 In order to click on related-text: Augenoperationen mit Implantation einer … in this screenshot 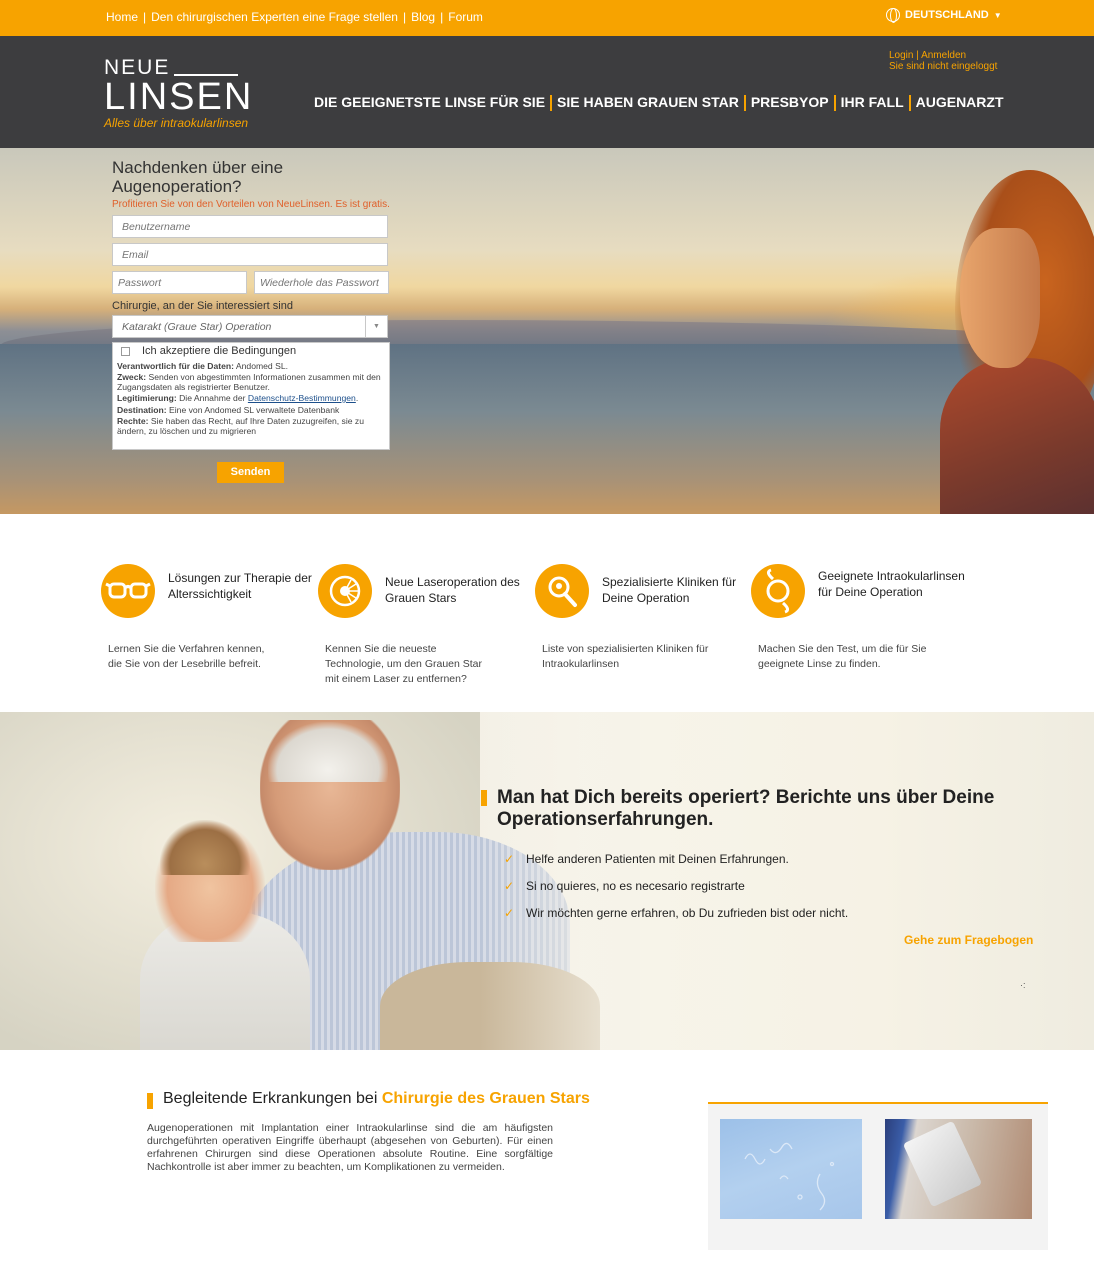, I will do `click(350, 1147)`.